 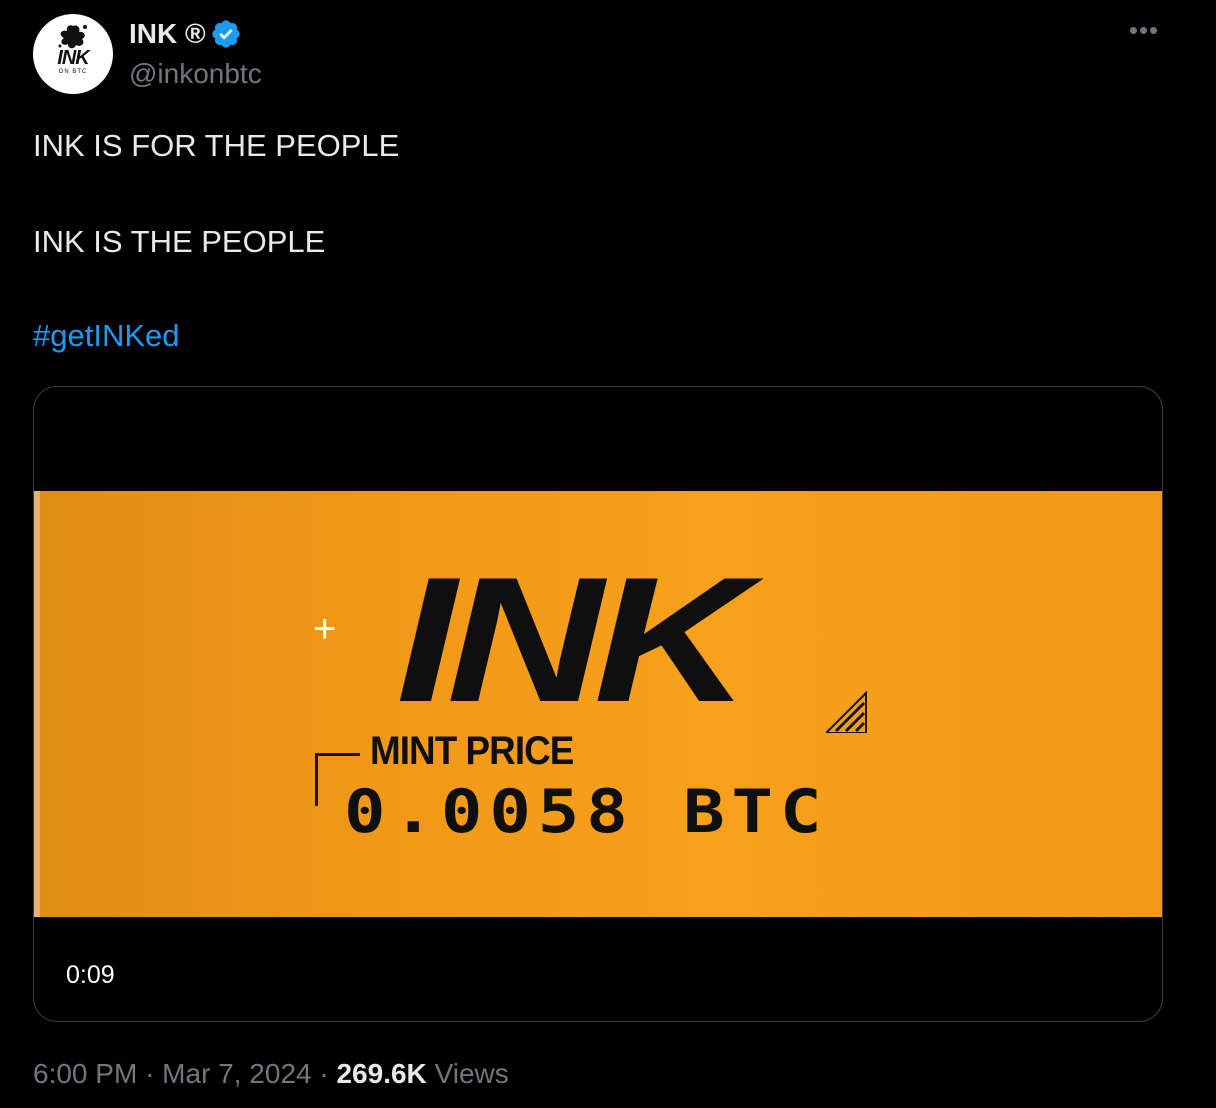 What do you see at coordinates (381, 1073) in the screenshot?
I see `views-count: 269.6K` at bounding box center [381, 1073].